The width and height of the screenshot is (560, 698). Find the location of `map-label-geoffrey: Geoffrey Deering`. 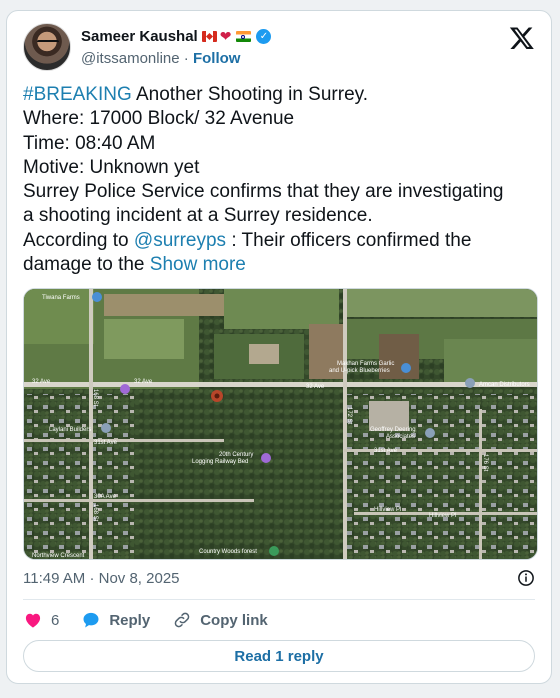

map-label-geoffrey: Geoffrey Deering is located at coordinates (393, 430).